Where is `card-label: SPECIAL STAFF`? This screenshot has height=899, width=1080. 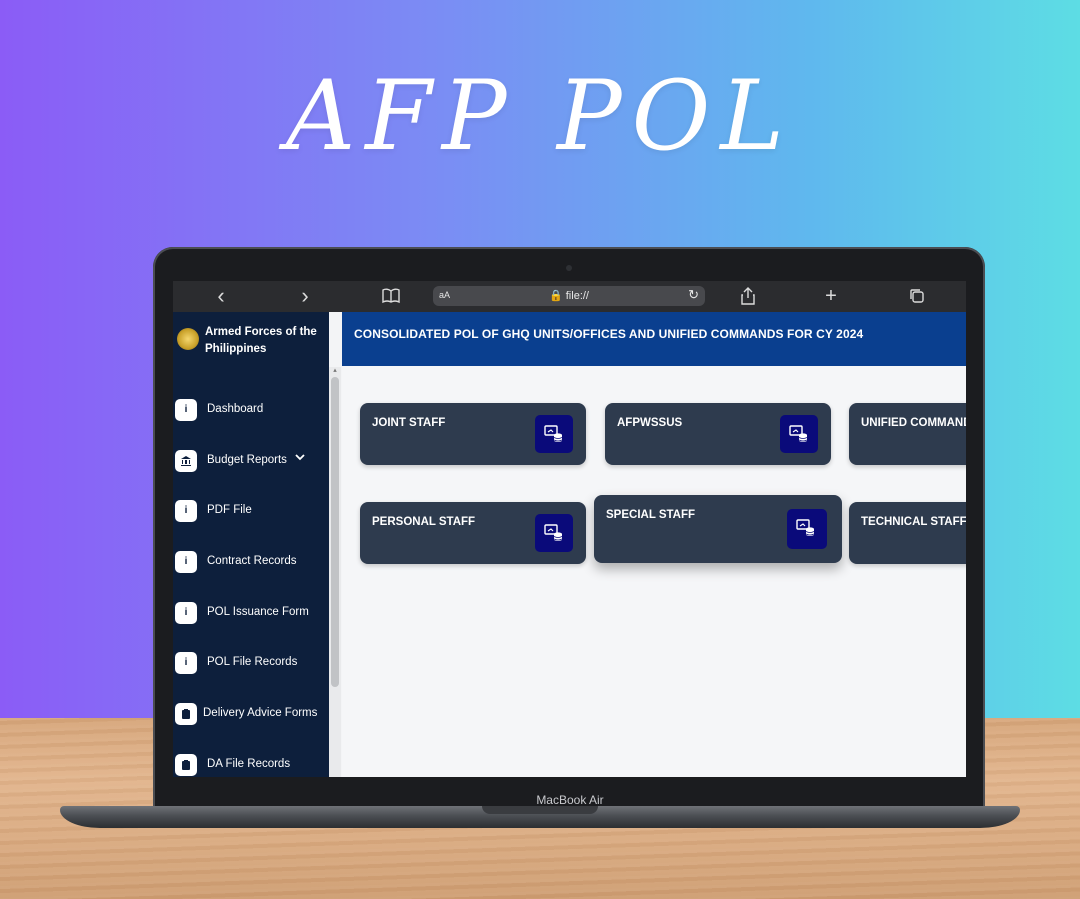
card-label: SPECIAL STAFF is located at coordinates (651, 515).